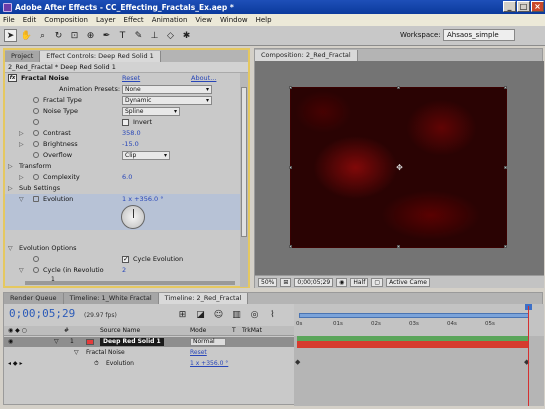  What do you see at coordinates (26, 35) in the screenshot?
I see `hand-tool-icon: ✋` at bounding box center [26, 35].